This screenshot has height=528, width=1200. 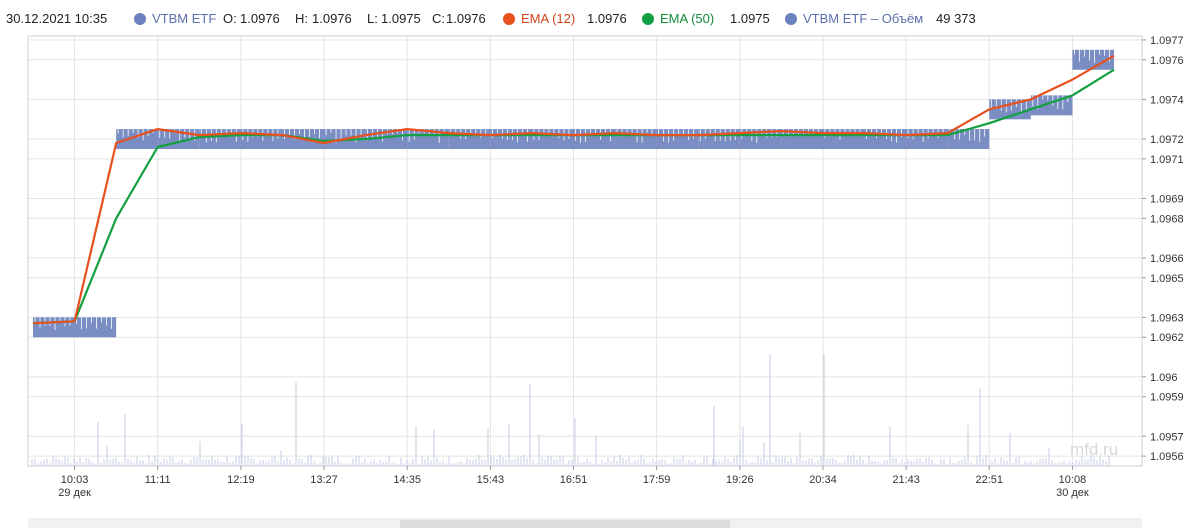 I want to click on x-tick-label: 14:35, so click(x=407, y=480).